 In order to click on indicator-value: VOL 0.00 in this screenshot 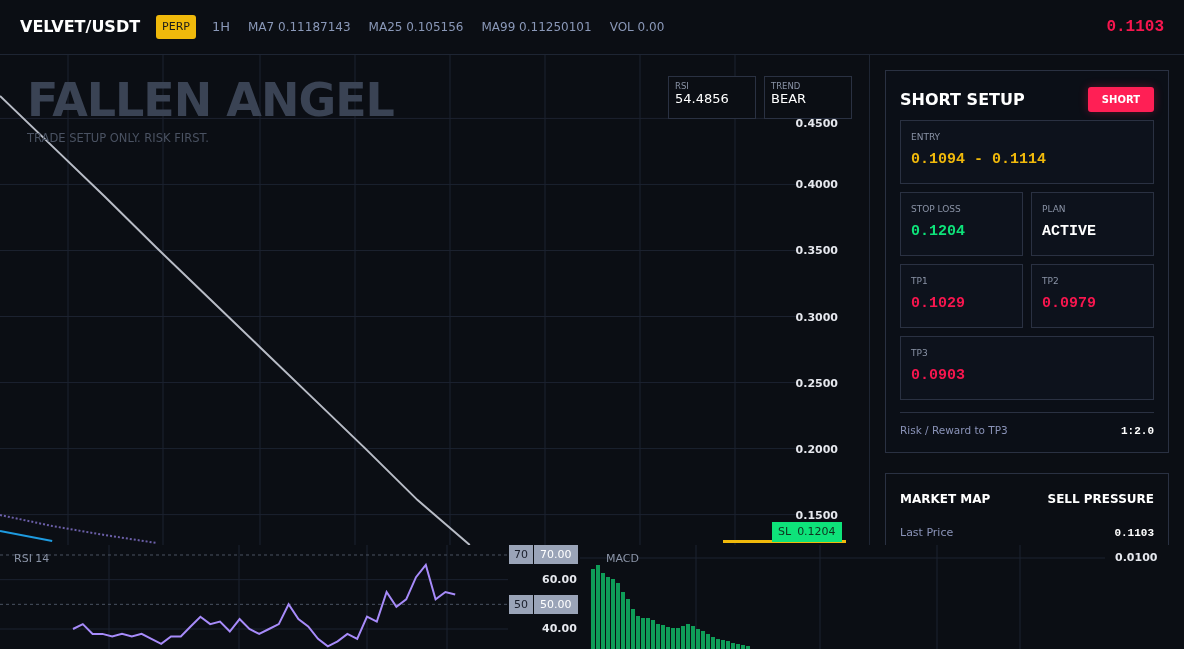, I will do `click(637, 27)`.